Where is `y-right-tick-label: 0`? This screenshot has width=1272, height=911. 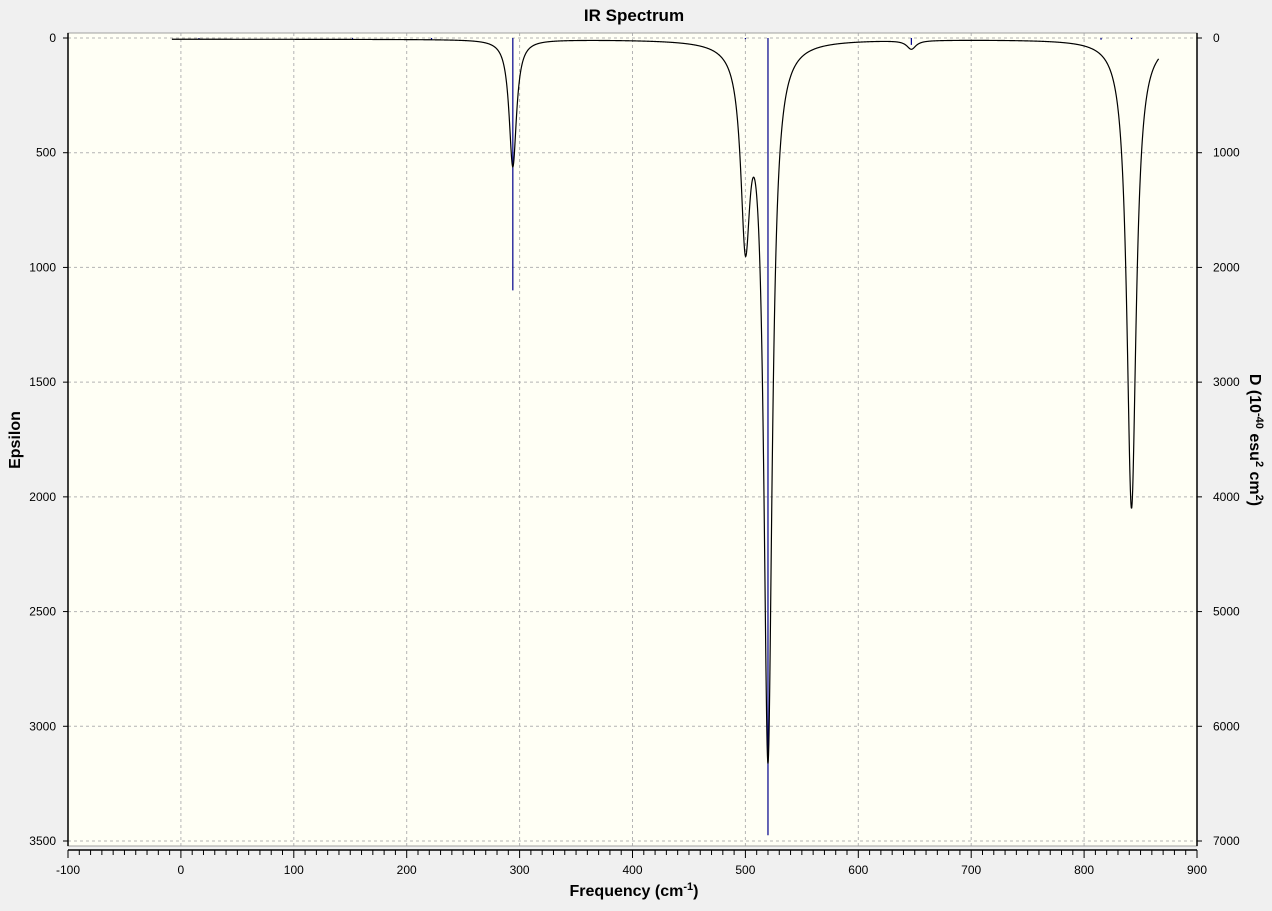
y-right-tick-label: 0 is located at coordinates (1216, 38).